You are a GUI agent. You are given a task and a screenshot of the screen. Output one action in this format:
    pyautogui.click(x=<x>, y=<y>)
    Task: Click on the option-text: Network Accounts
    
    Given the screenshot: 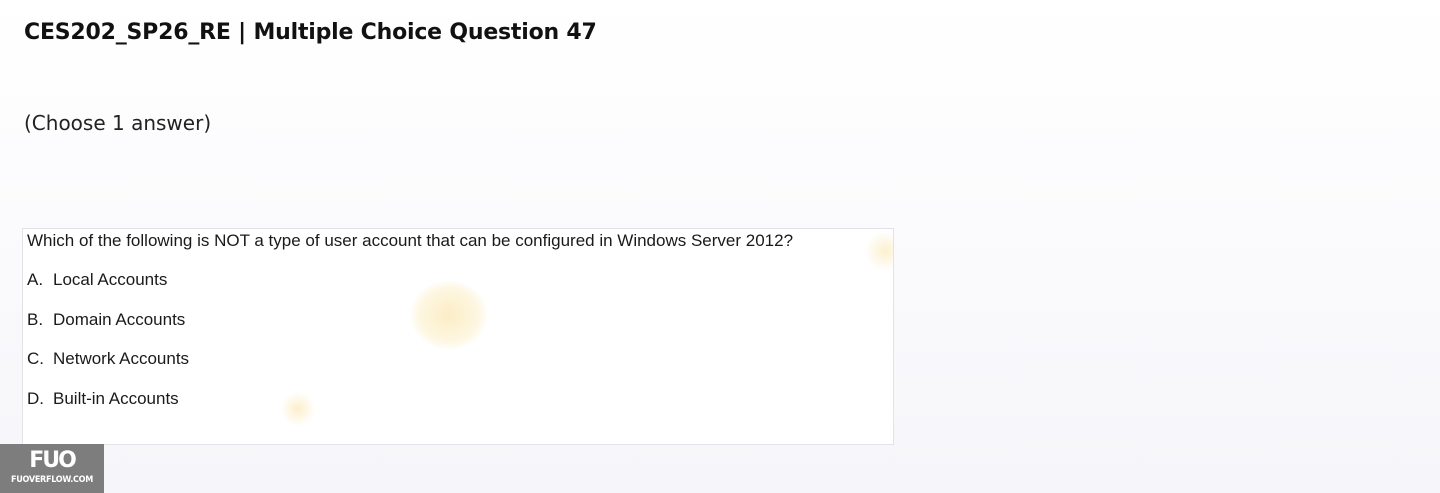 What is the action you would take?
    pyautogui.click(x=121, y=358)
    